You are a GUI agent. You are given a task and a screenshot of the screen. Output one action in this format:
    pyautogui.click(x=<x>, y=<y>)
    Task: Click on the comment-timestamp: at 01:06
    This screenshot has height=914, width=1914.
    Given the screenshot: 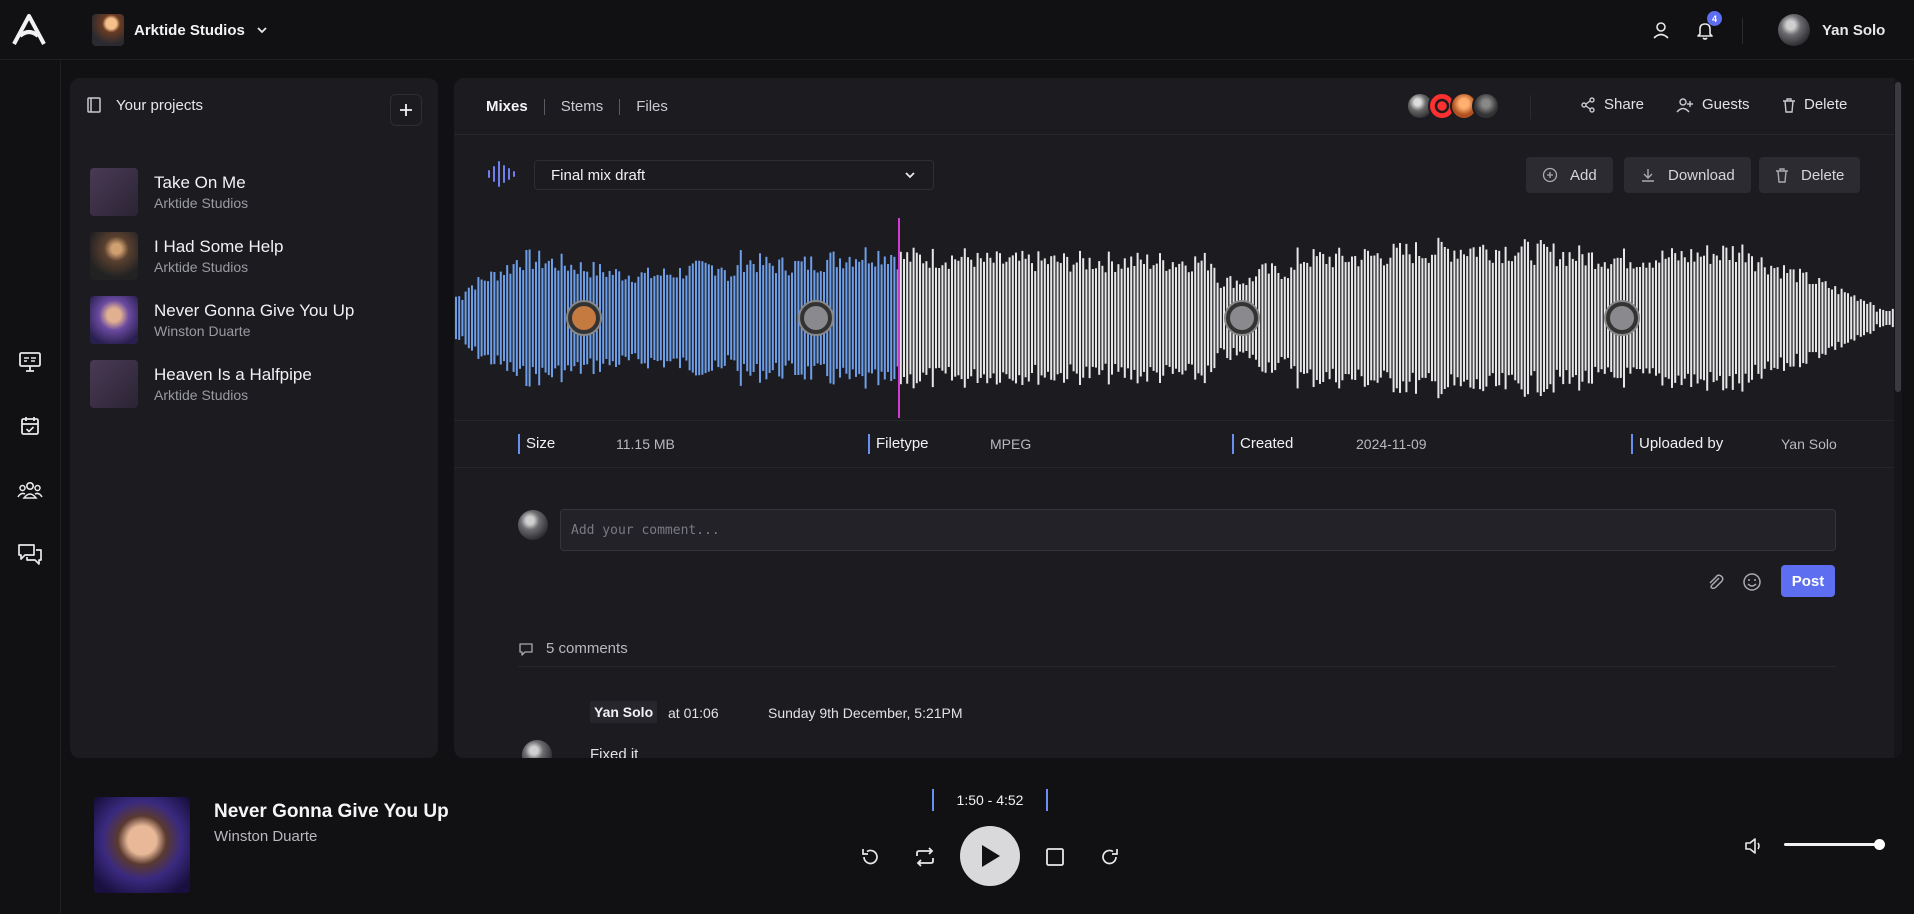 What is the action you would take?
    pyautogui.click(x=693, y=713)
    